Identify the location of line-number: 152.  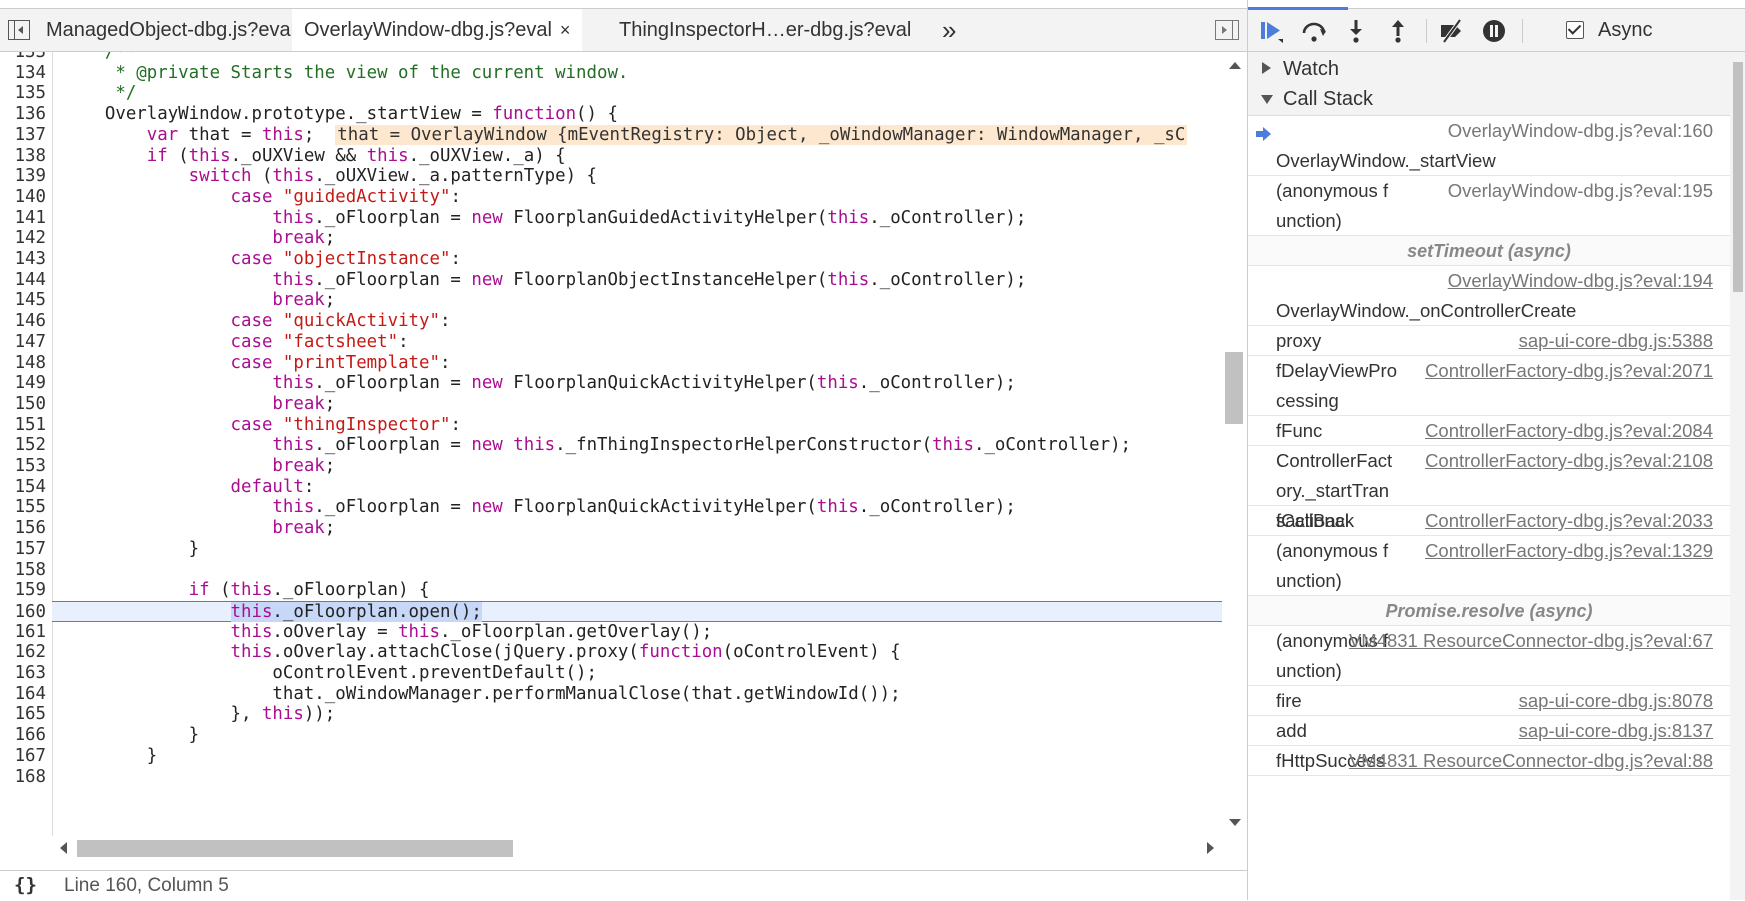
(23, 445).